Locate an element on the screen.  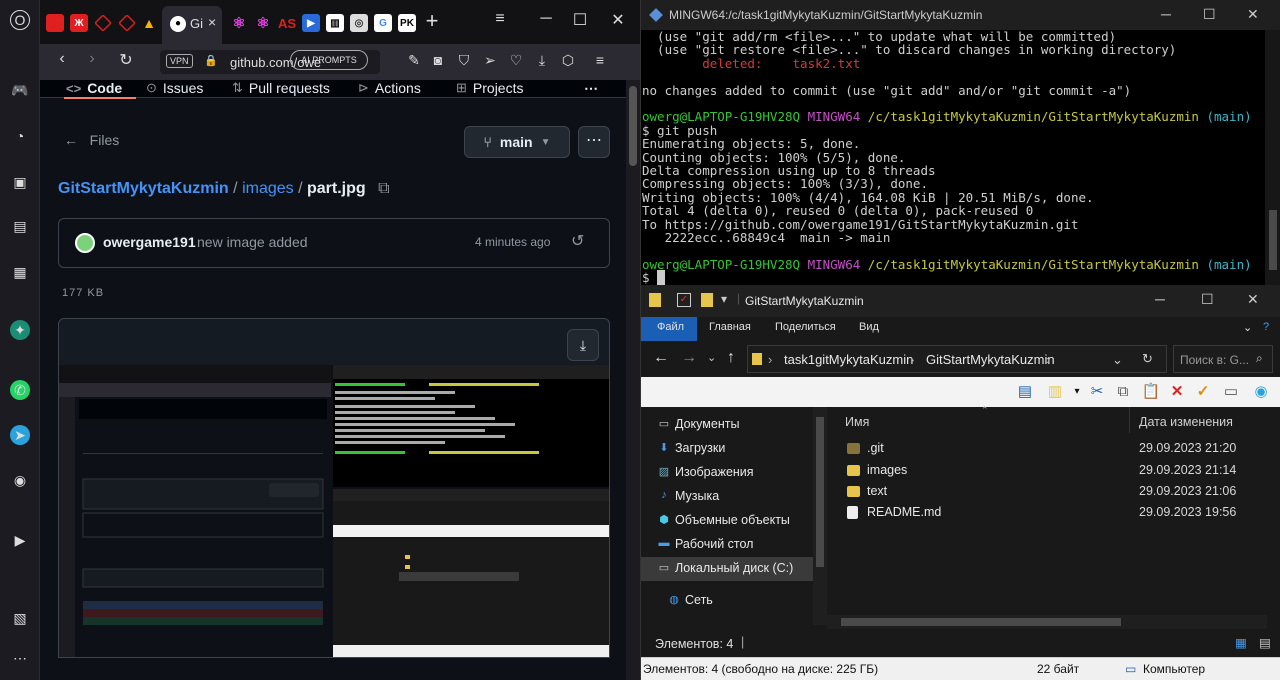
file-row-text: text 29.09.2023 21:06 is located at coordinates (1057, 494).